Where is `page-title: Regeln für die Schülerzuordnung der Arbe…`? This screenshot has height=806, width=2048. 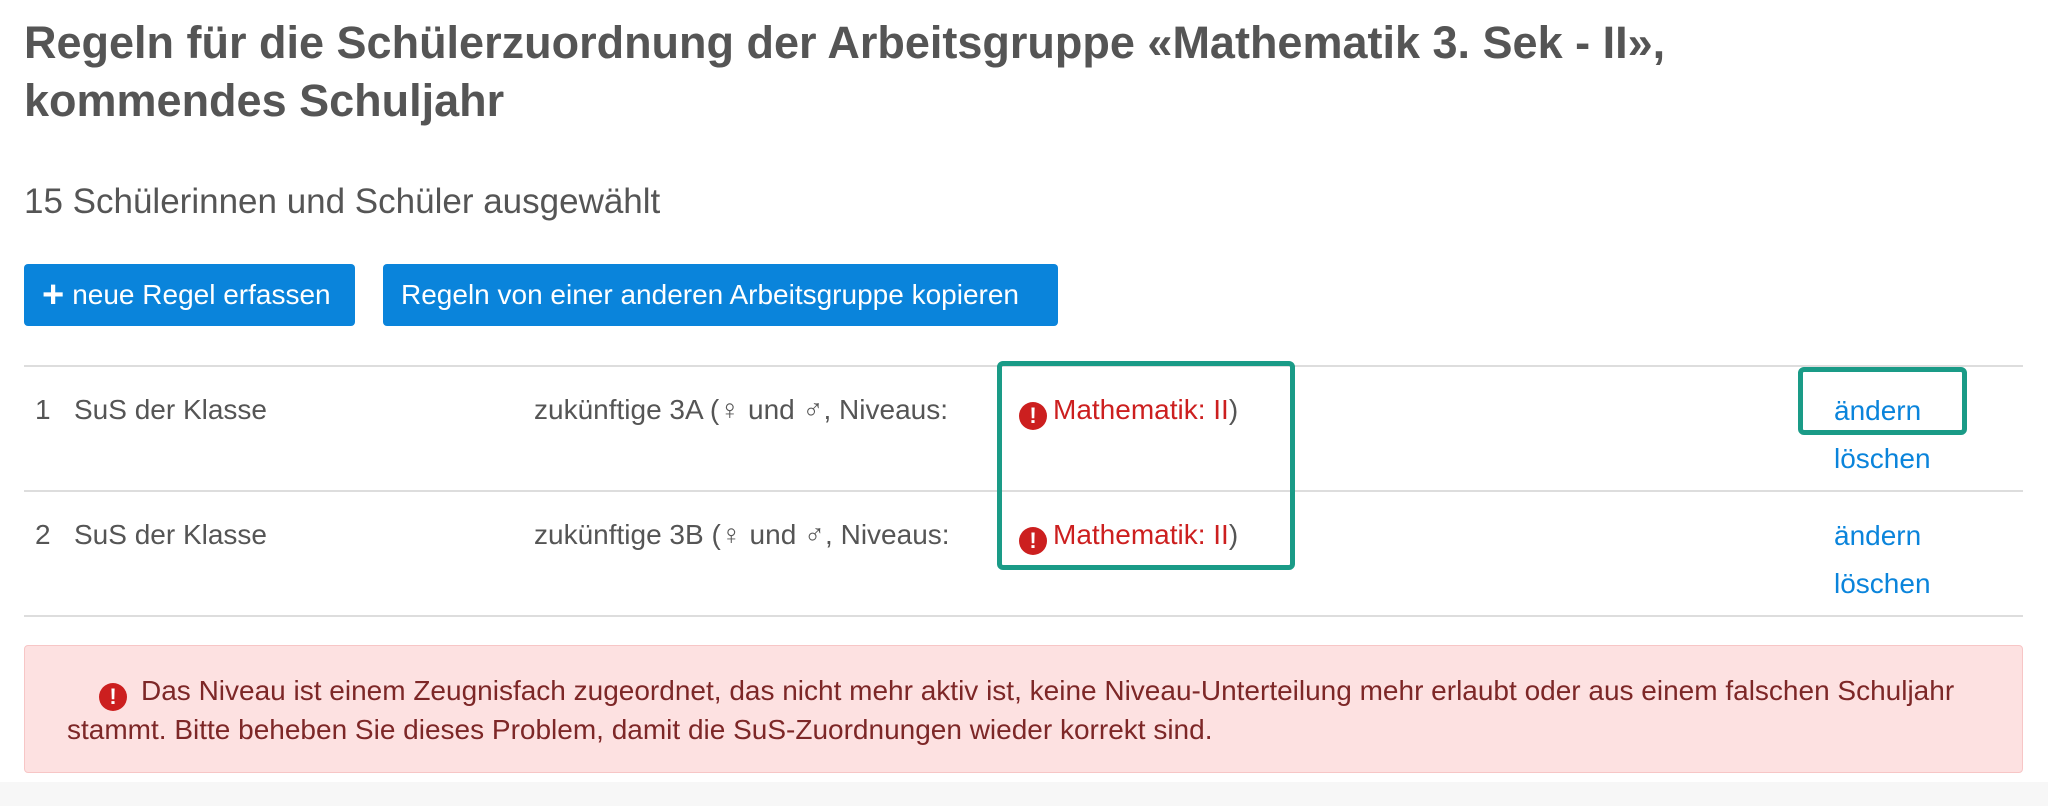 page-title: Regeln für die Schülerzuordnung der Arbe… is located at coordinates (845, 71).